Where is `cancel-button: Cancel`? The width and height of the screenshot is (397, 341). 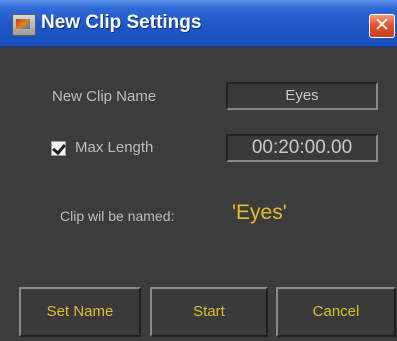 cancel-button: Cancel is located at coordinates (336, 312).